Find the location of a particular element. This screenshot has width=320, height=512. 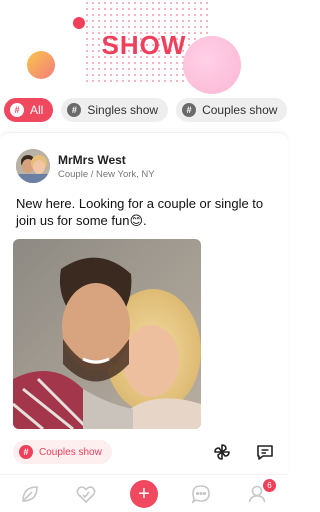

likes-icon is located at coordinates (86, 494).